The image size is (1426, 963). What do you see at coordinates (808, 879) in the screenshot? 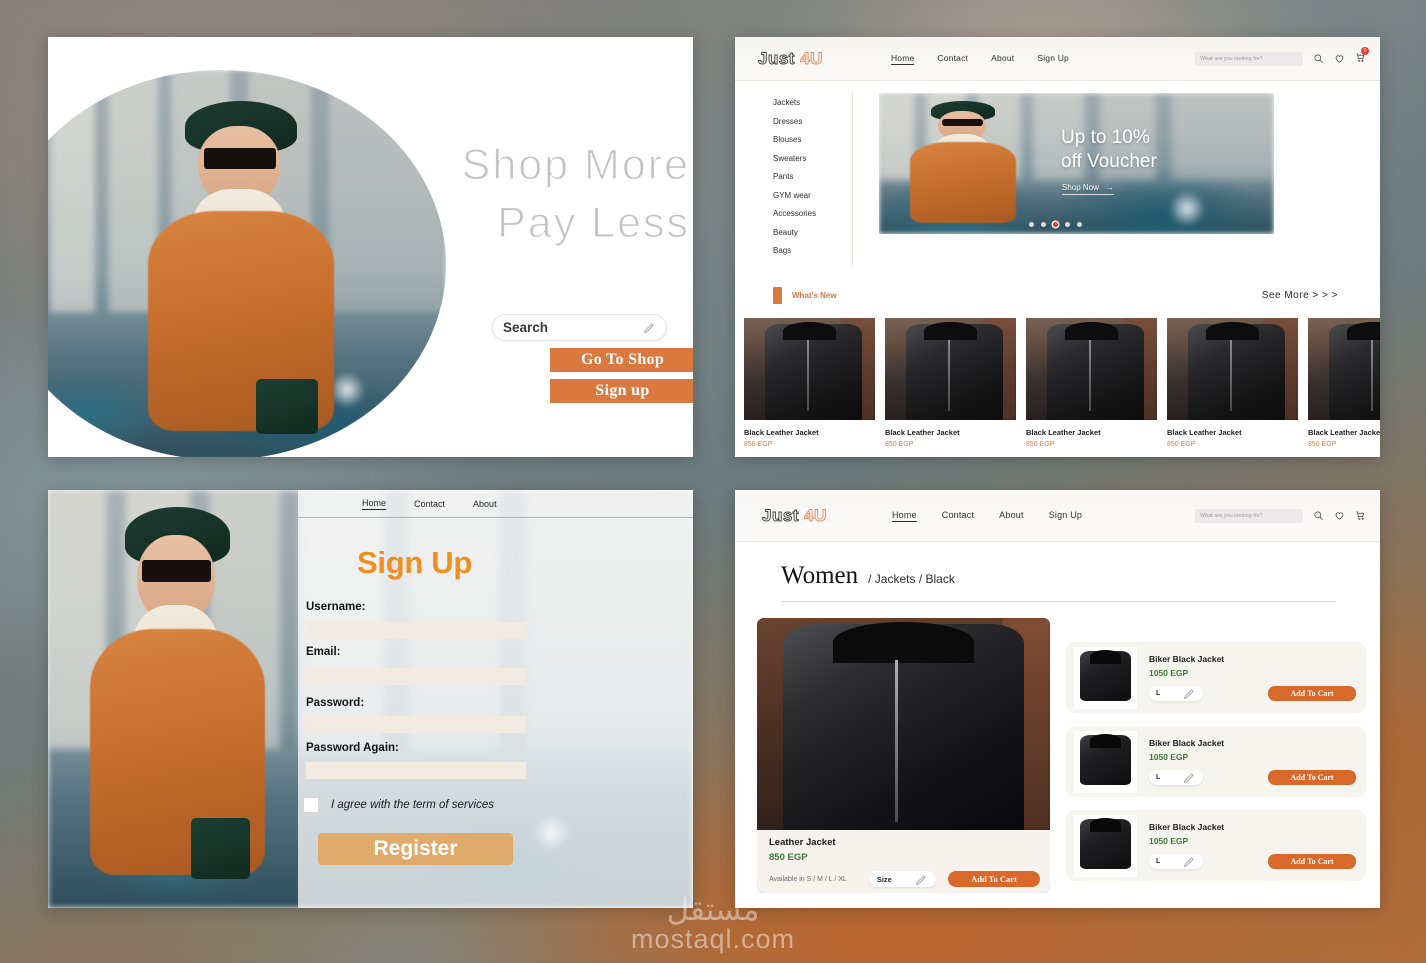
I see `featured-availability: Available in S / M / L / XL` at bounding box center [808, 879].